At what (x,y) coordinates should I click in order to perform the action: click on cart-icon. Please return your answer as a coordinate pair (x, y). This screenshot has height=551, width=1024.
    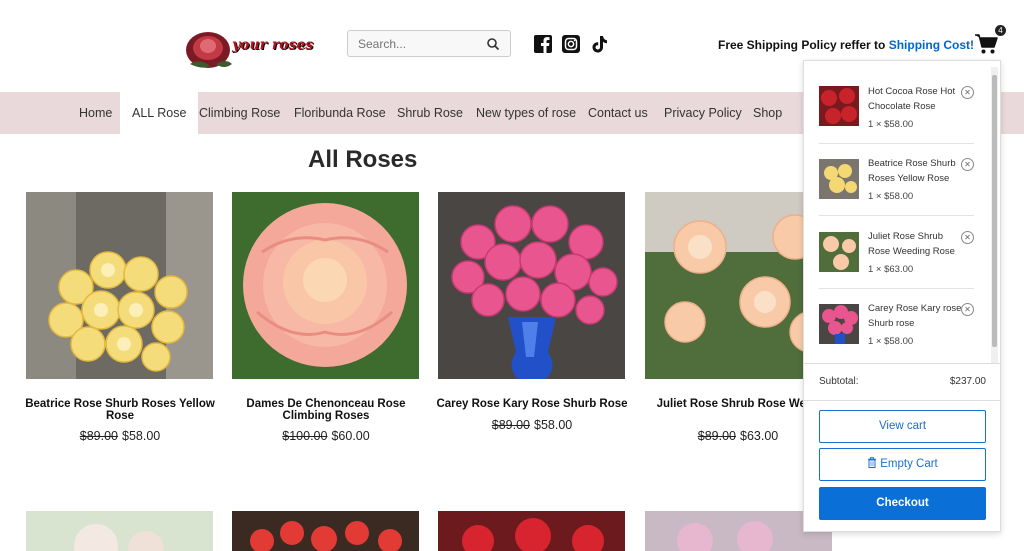
    Looking at the image, I should click on (986, 44).